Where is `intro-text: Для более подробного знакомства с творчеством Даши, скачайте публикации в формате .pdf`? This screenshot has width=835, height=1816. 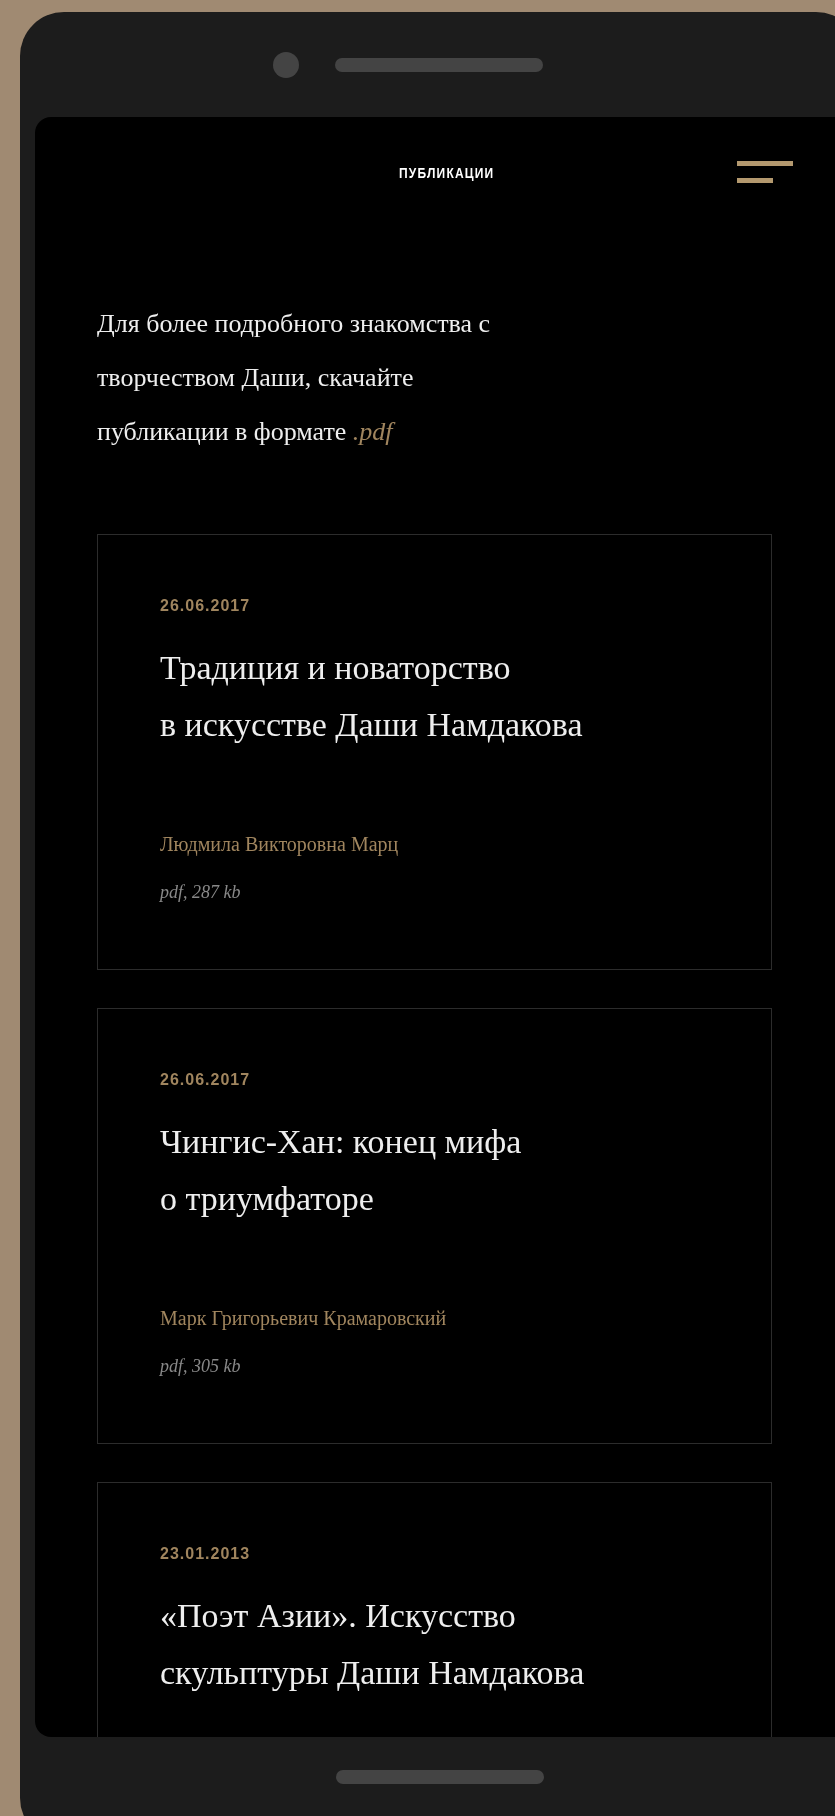 intro-text: Для более подробного знакомства с творчеством Даши, скачайте публикации в формате .pdf is located at coordinates (294, 378).